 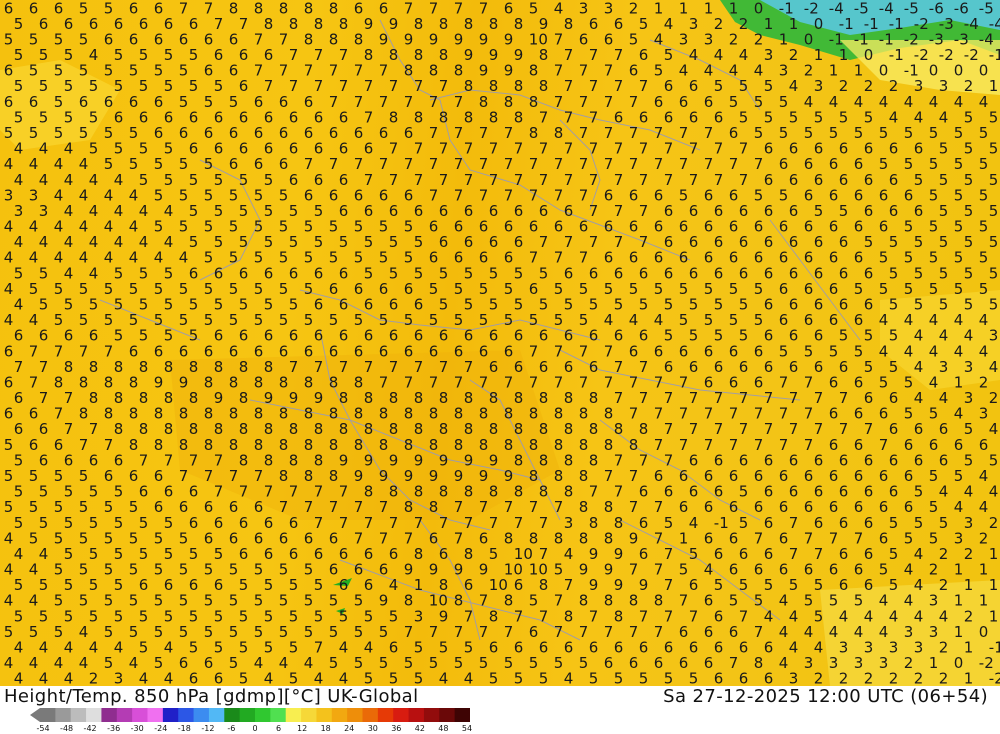 I want to click on temp-value: -2, so click(x=971, y=55).